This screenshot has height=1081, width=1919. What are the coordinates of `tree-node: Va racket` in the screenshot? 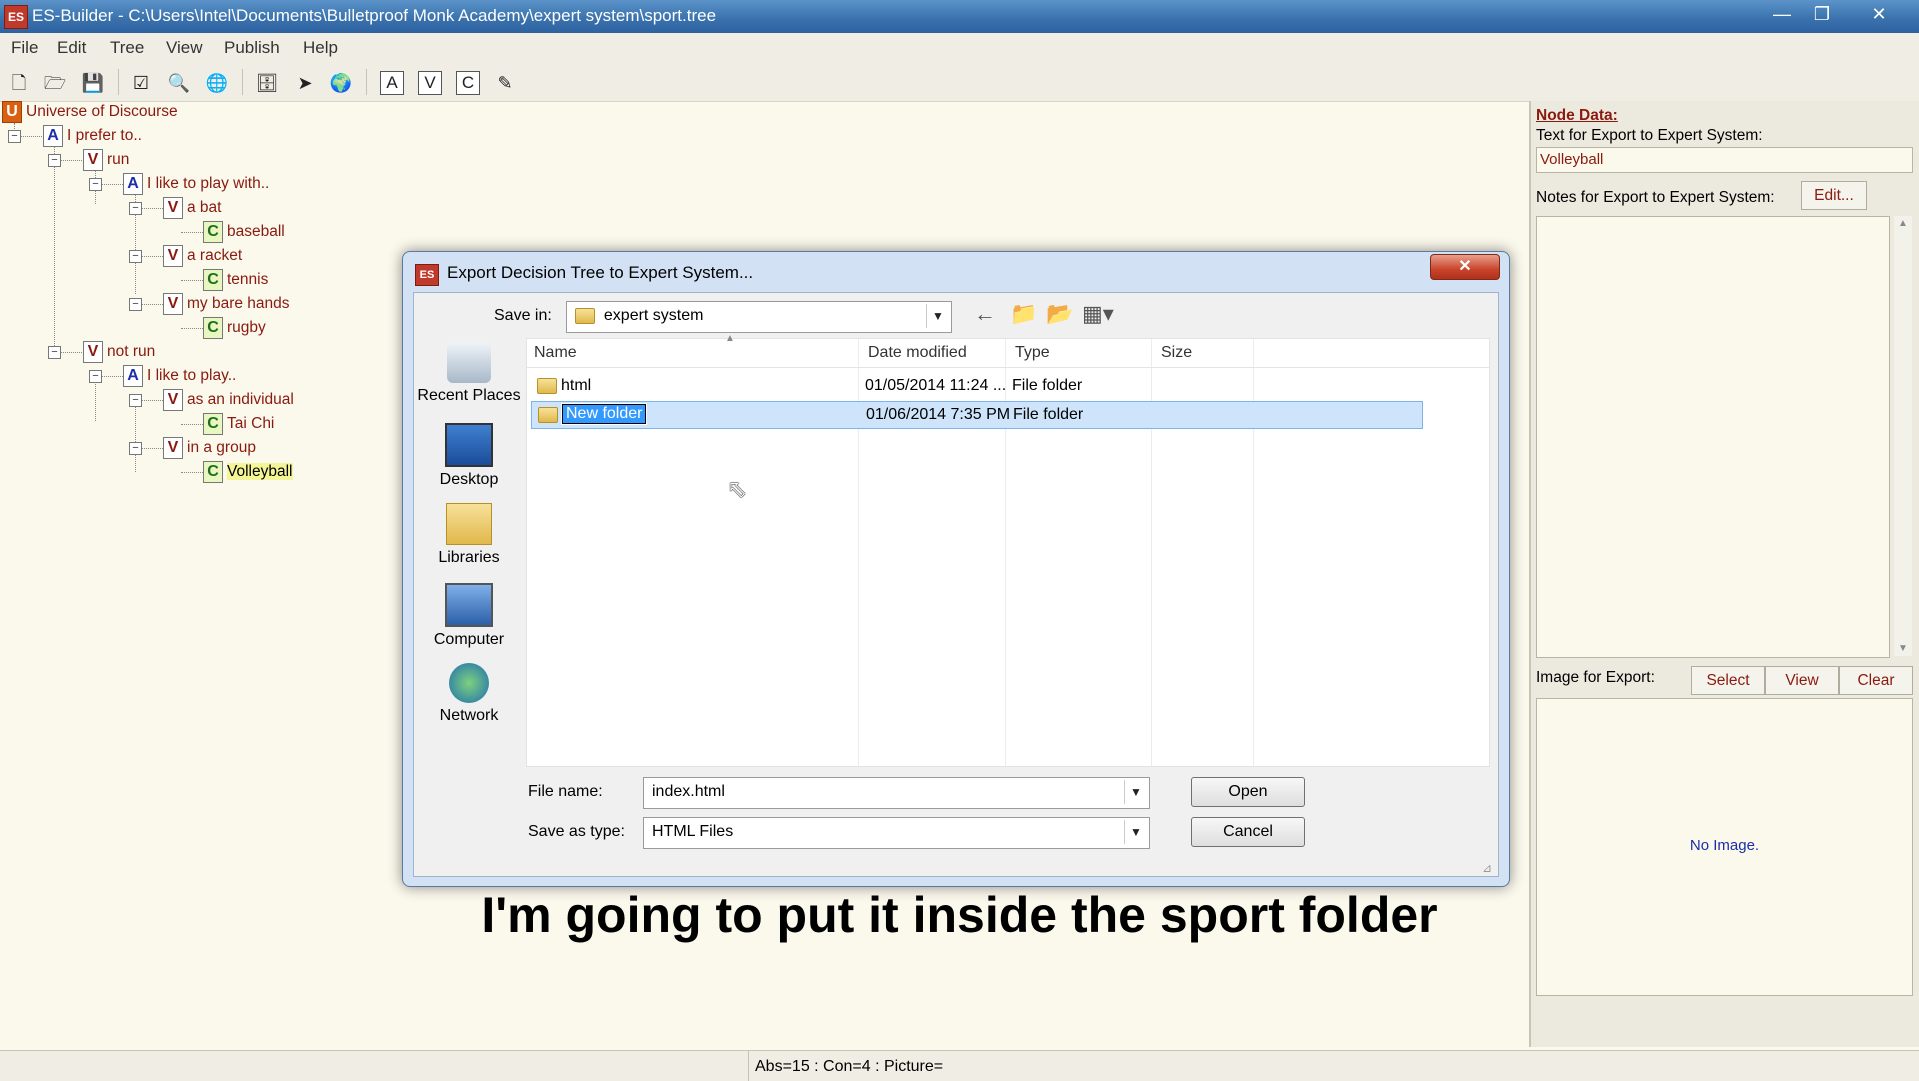 It's located at (202, 256).